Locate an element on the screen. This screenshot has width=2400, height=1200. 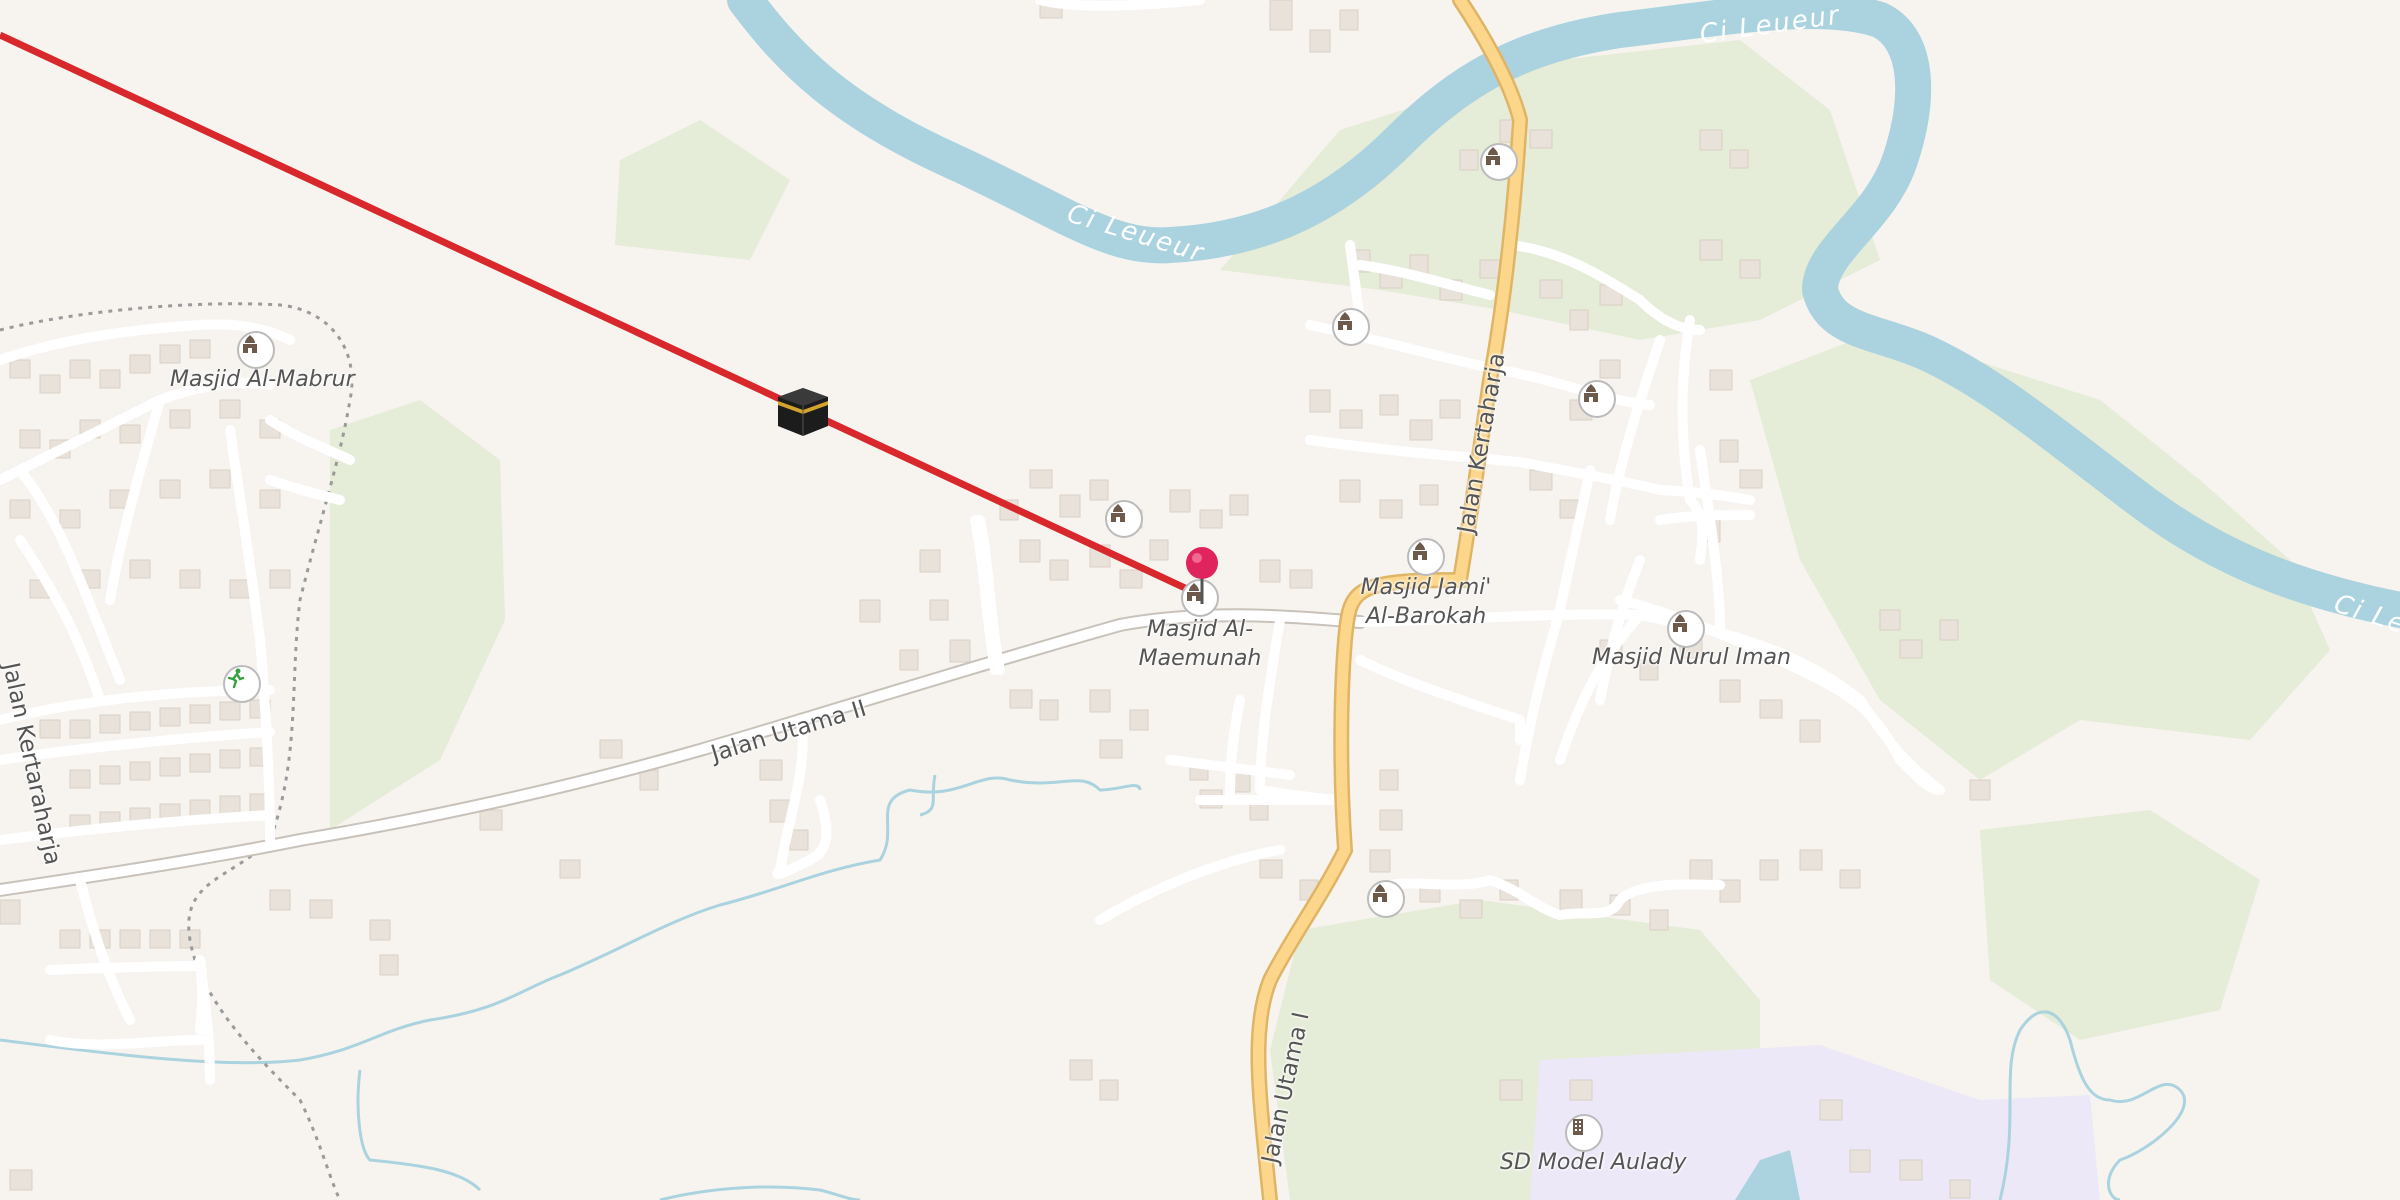
place-label-masjid-al-maemunah-line1: Masjid Al- is located at coordinates (1200, 629).